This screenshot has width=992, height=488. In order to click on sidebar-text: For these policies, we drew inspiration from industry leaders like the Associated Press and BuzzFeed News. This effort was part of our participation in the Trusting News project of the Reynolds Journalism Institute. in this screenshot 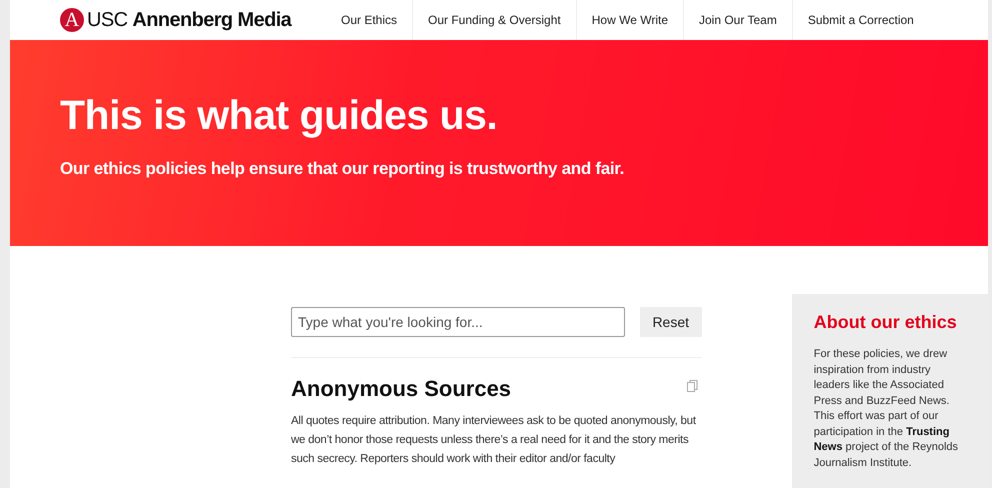, I will do `click(887, 408)`.